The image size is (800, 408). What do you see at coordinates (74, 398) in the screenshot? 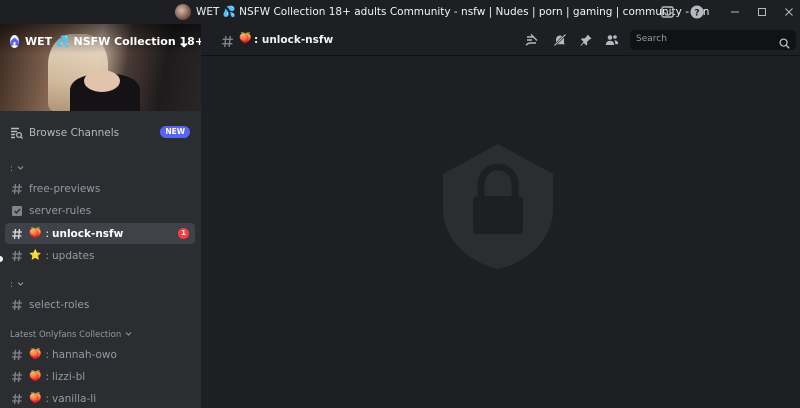
I see `channel-name: vanilla-li` at bounding box center [74, 398].